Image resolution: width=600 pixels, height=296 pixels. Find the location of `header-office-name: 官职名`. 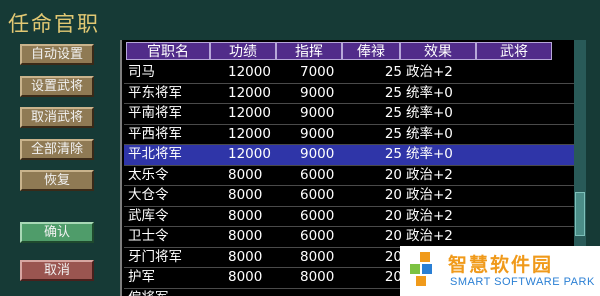

header-office-name: 官职名 is located at coordinates (168, 51).